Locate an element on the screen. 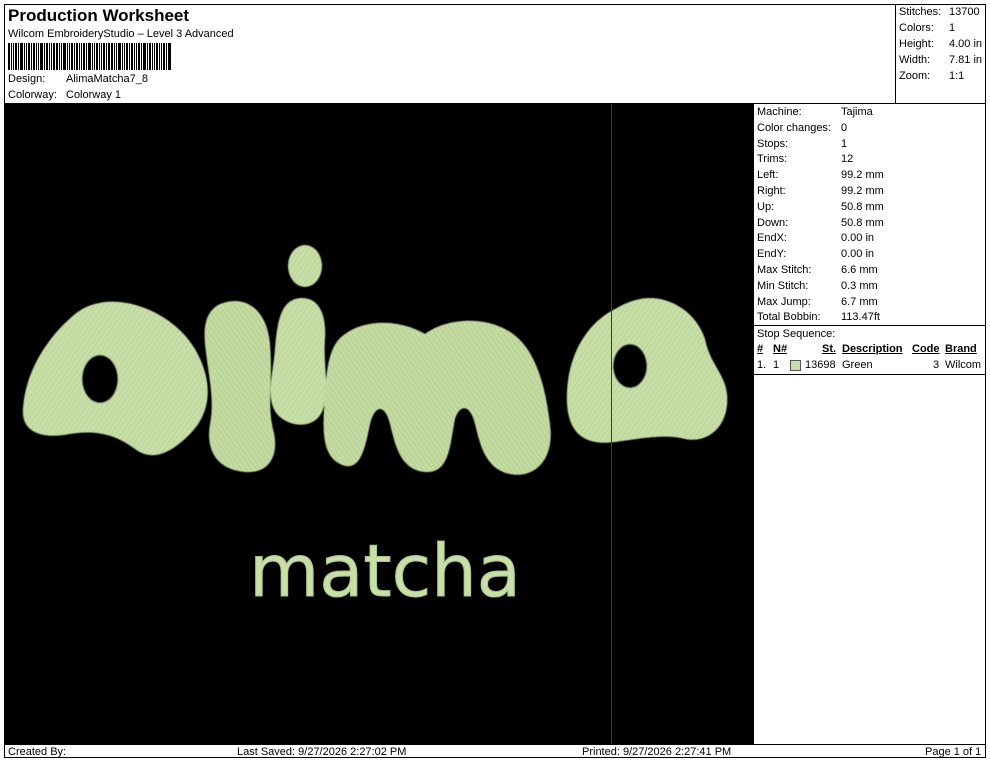  design-guide-line is located at coordinates (611, 424).